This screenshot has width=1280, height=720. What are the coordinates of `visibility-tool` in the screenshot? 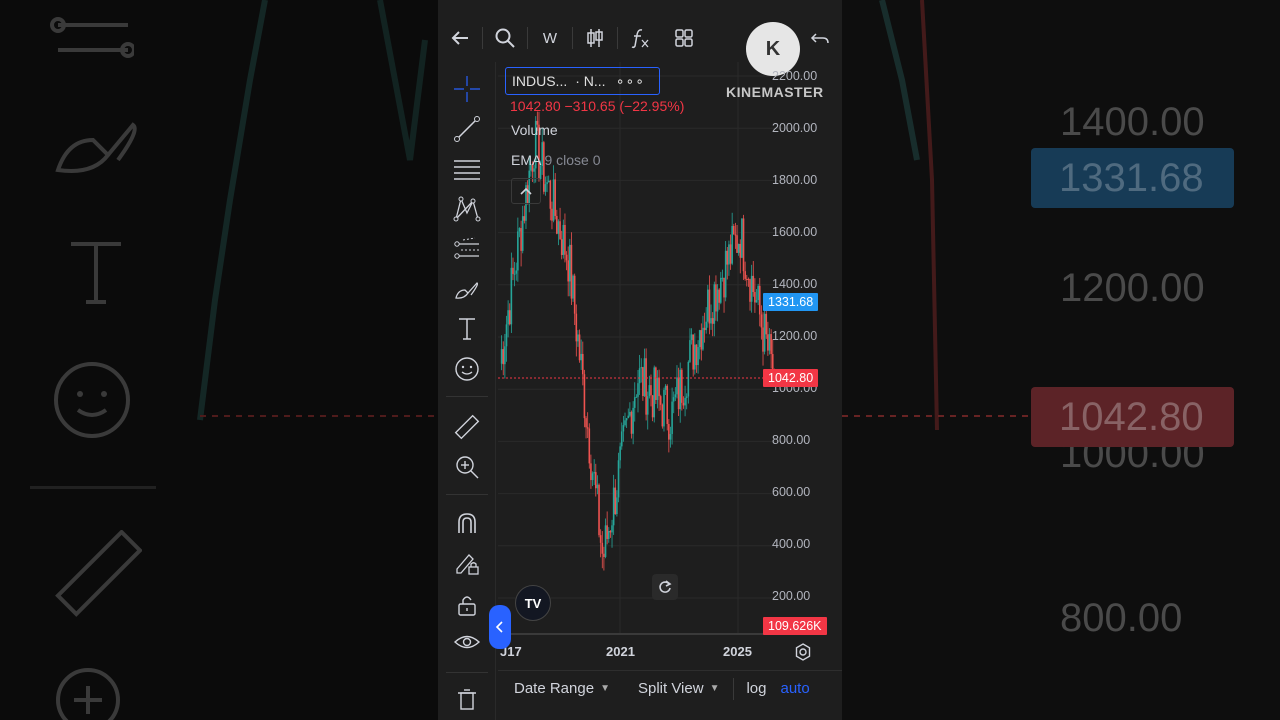 It's located at (467, 643).